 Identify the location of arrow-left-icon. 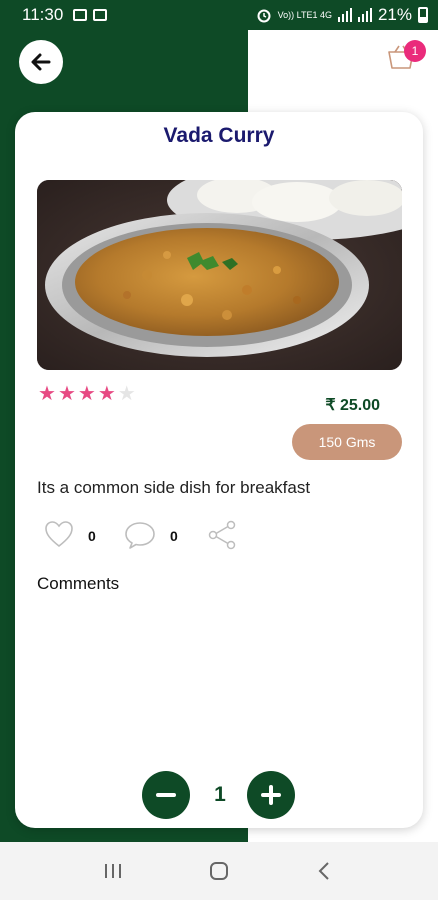
(41, 62).